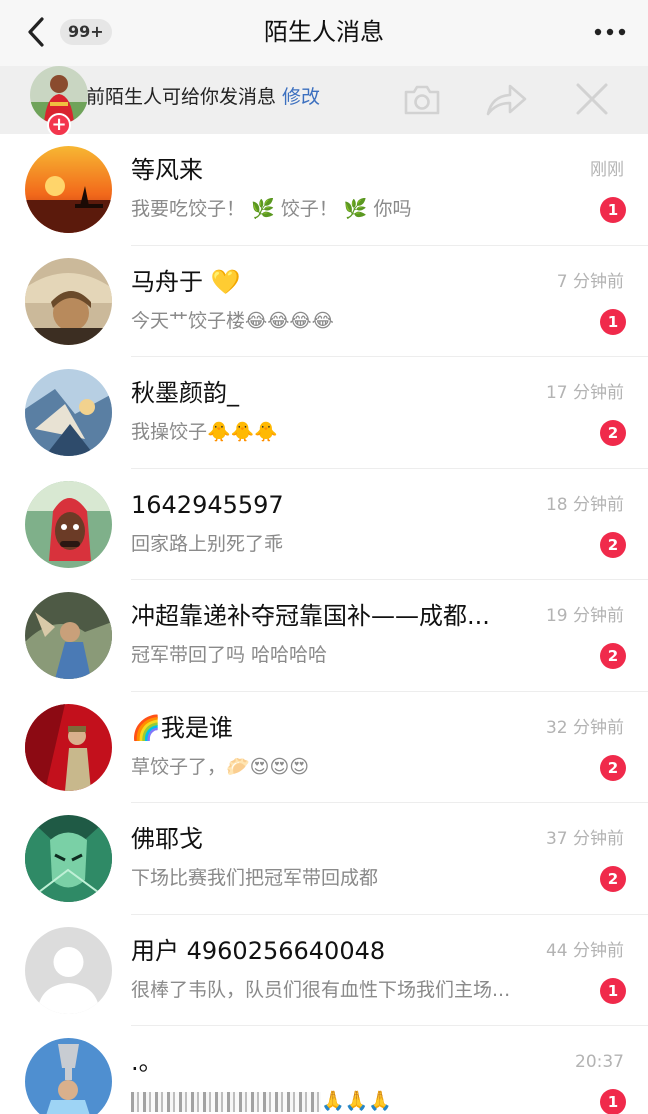 This screenshot has height=1114, width=648. I want to click on close-icon, so click(592, 99).